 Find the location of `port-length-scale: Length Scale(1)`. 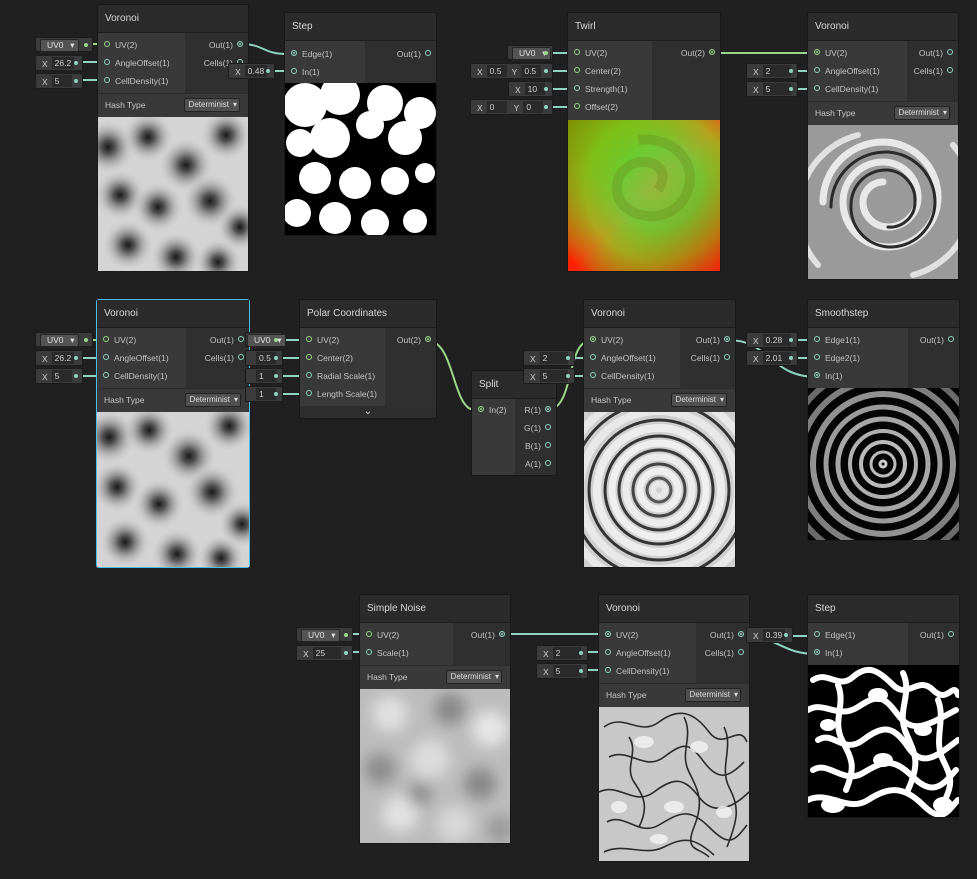

port-length-scale: Length Scale(1) is located at coordinates (338, 394).